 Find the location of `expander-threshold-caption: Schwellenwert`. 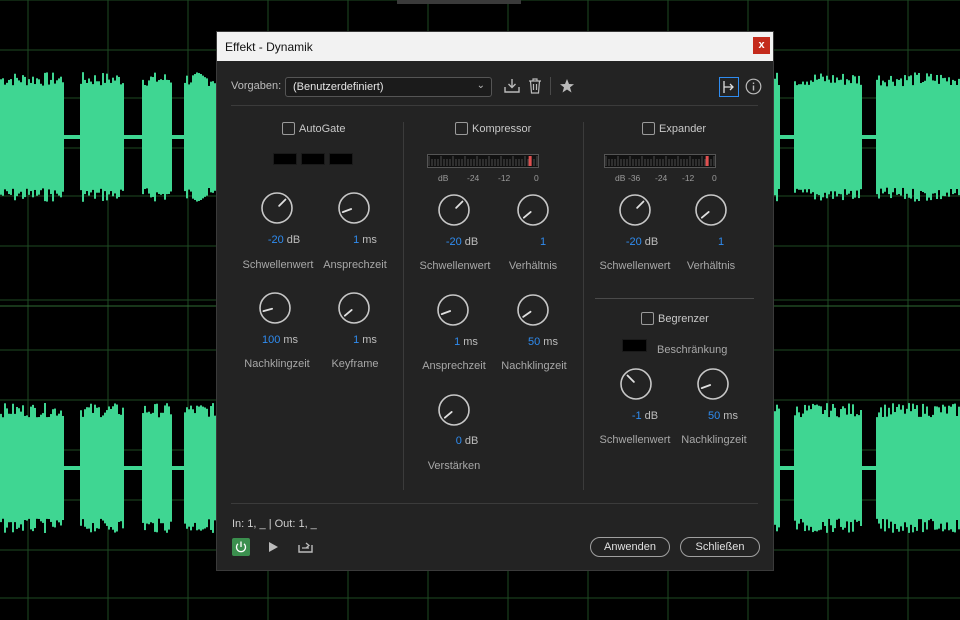

expander-threshold-caption: Schwellenwert is located at coordinates (635, 266).